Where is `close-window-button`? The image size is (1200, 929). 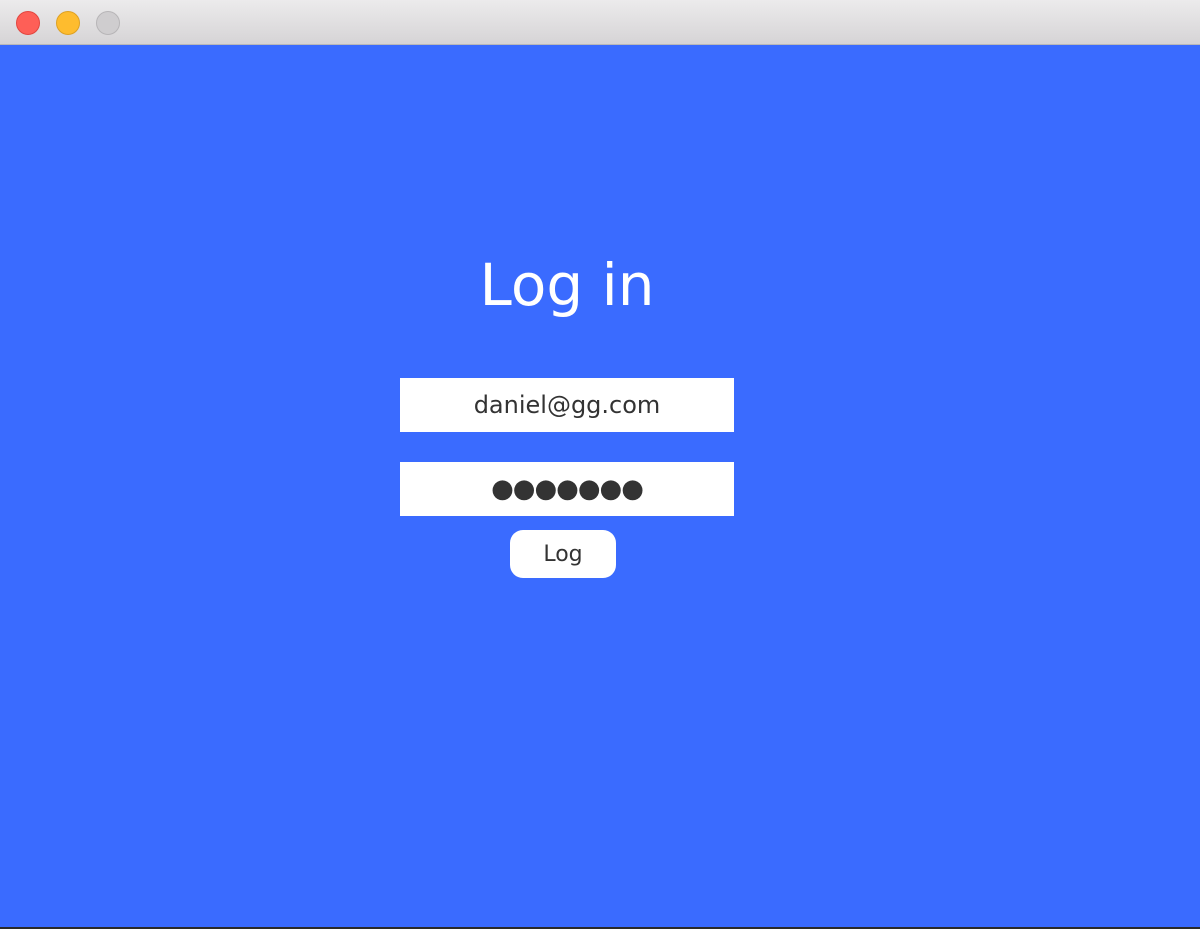
close-window-button is located at coordinates (28, 23).